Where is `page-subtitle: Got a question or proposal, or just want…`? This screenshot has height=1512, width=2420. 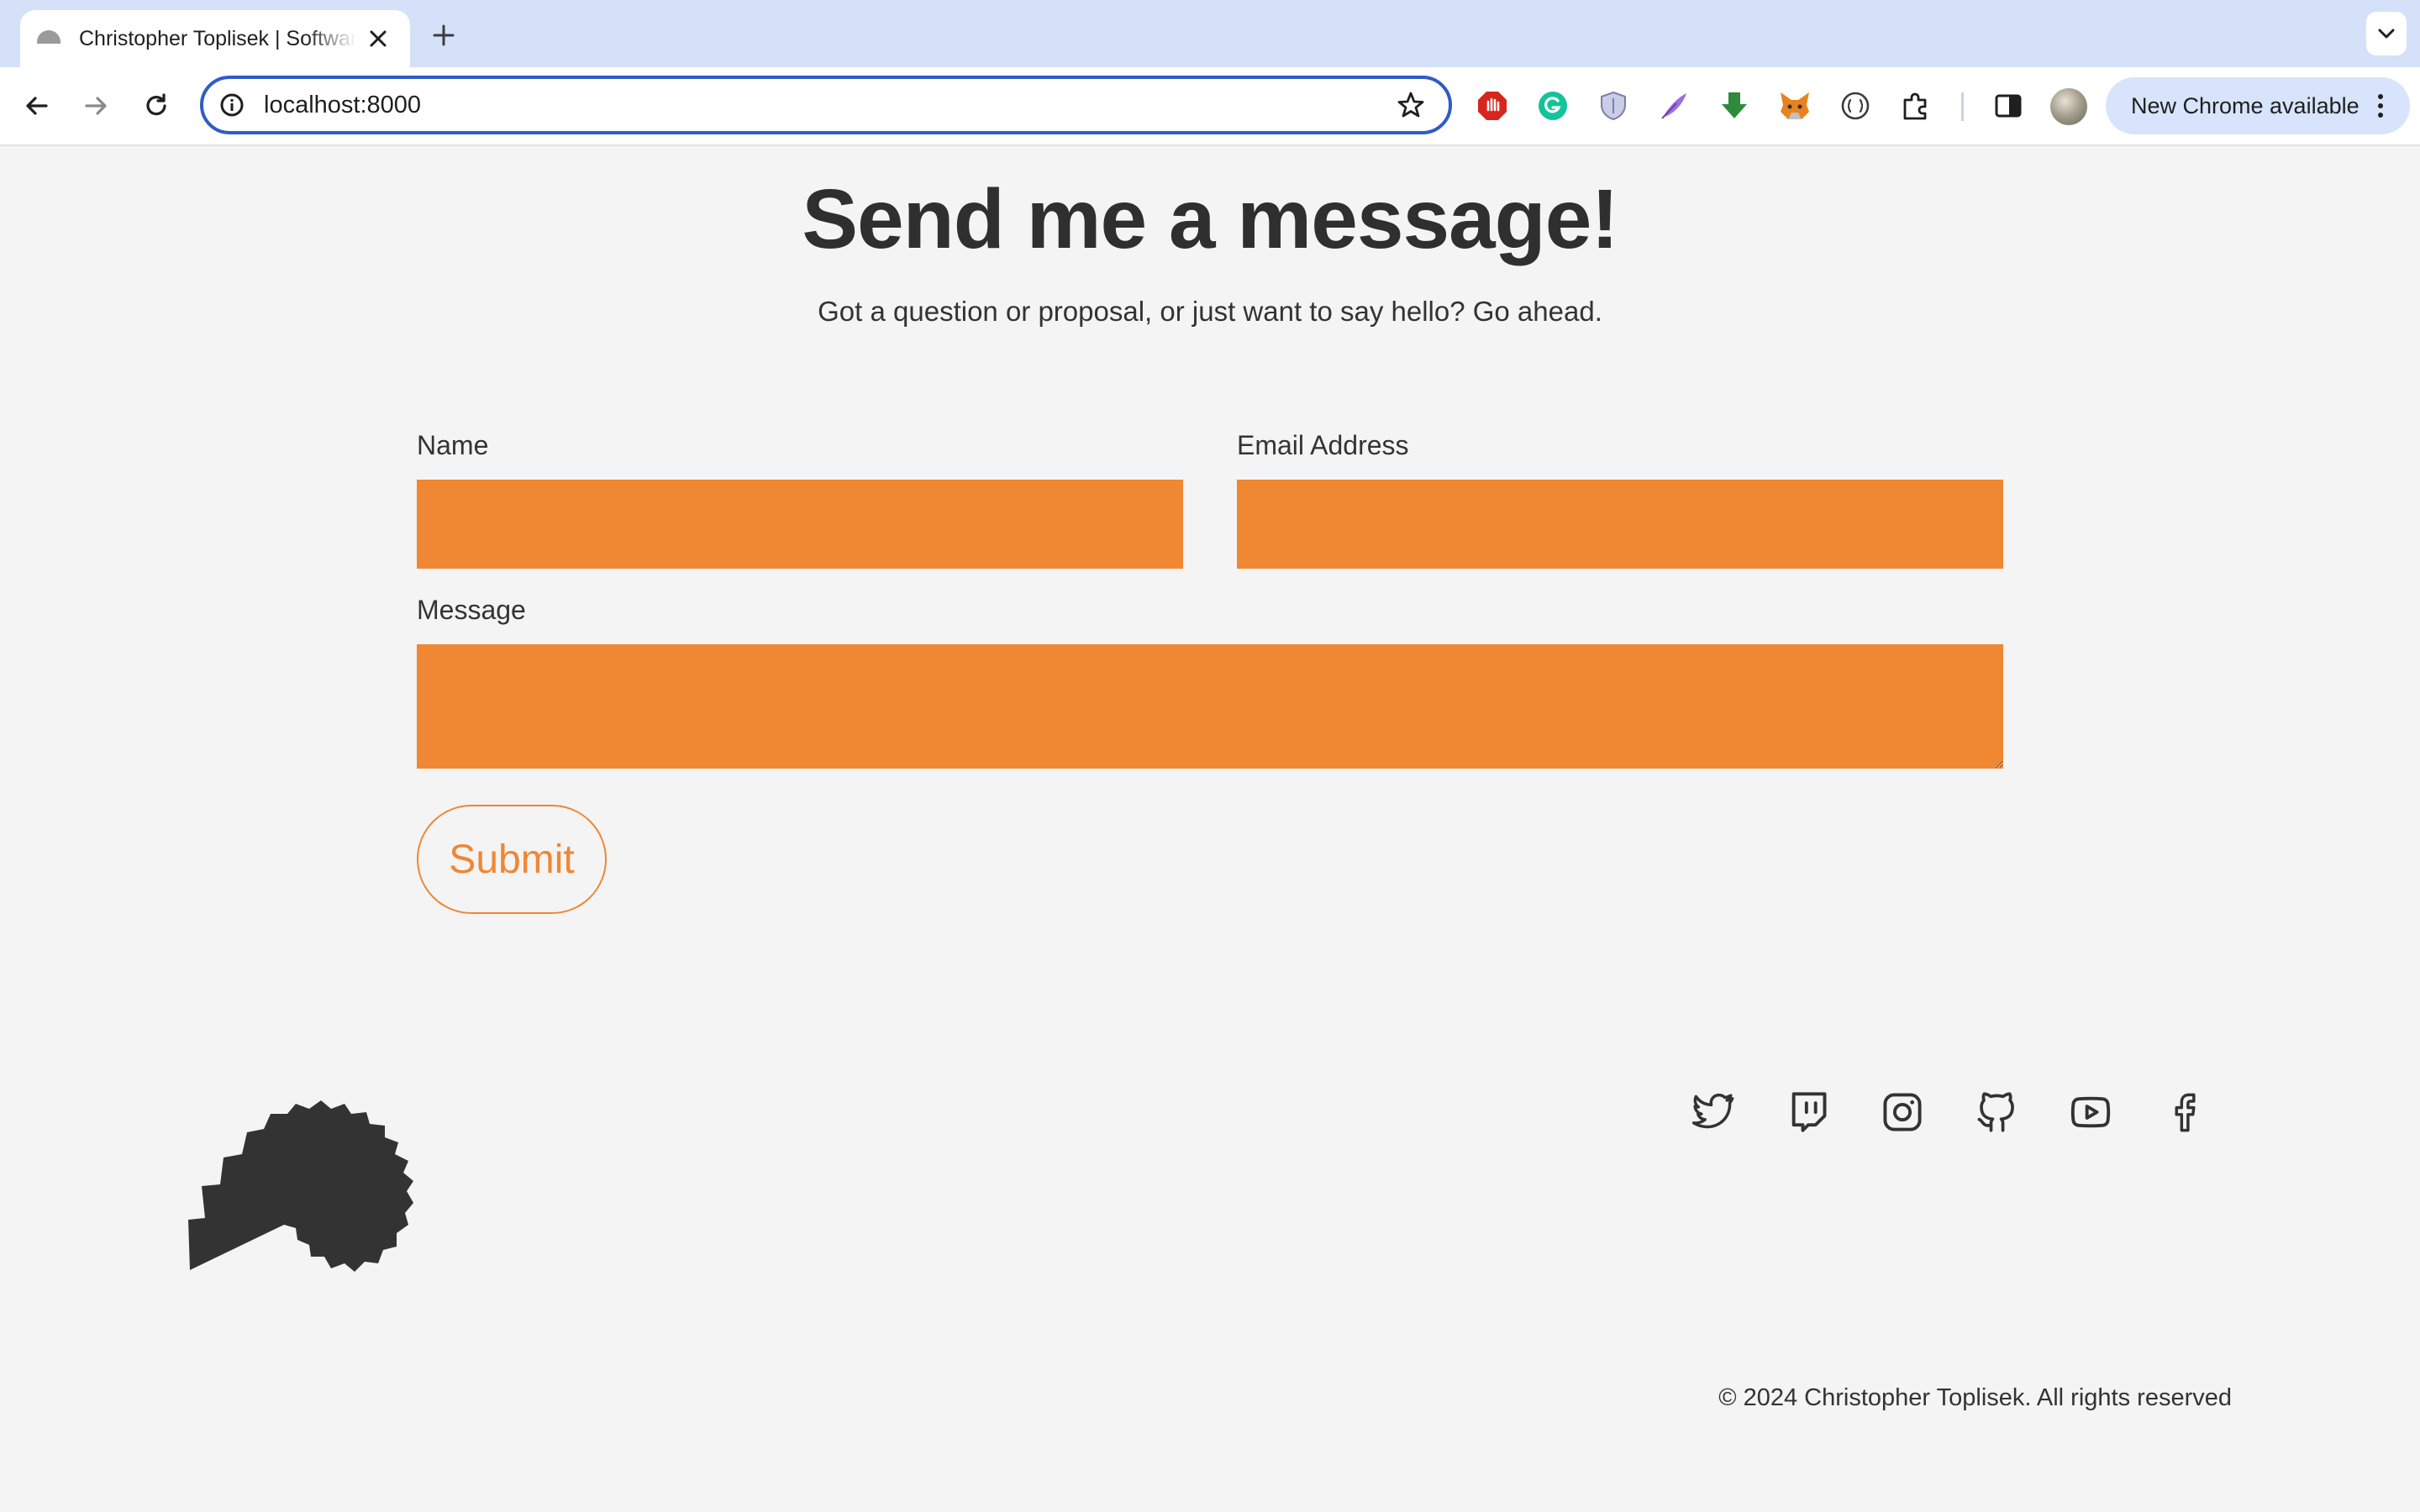
page-subtitle: Got a question or proposal, or just want… is located at coordinates (1210, 311).